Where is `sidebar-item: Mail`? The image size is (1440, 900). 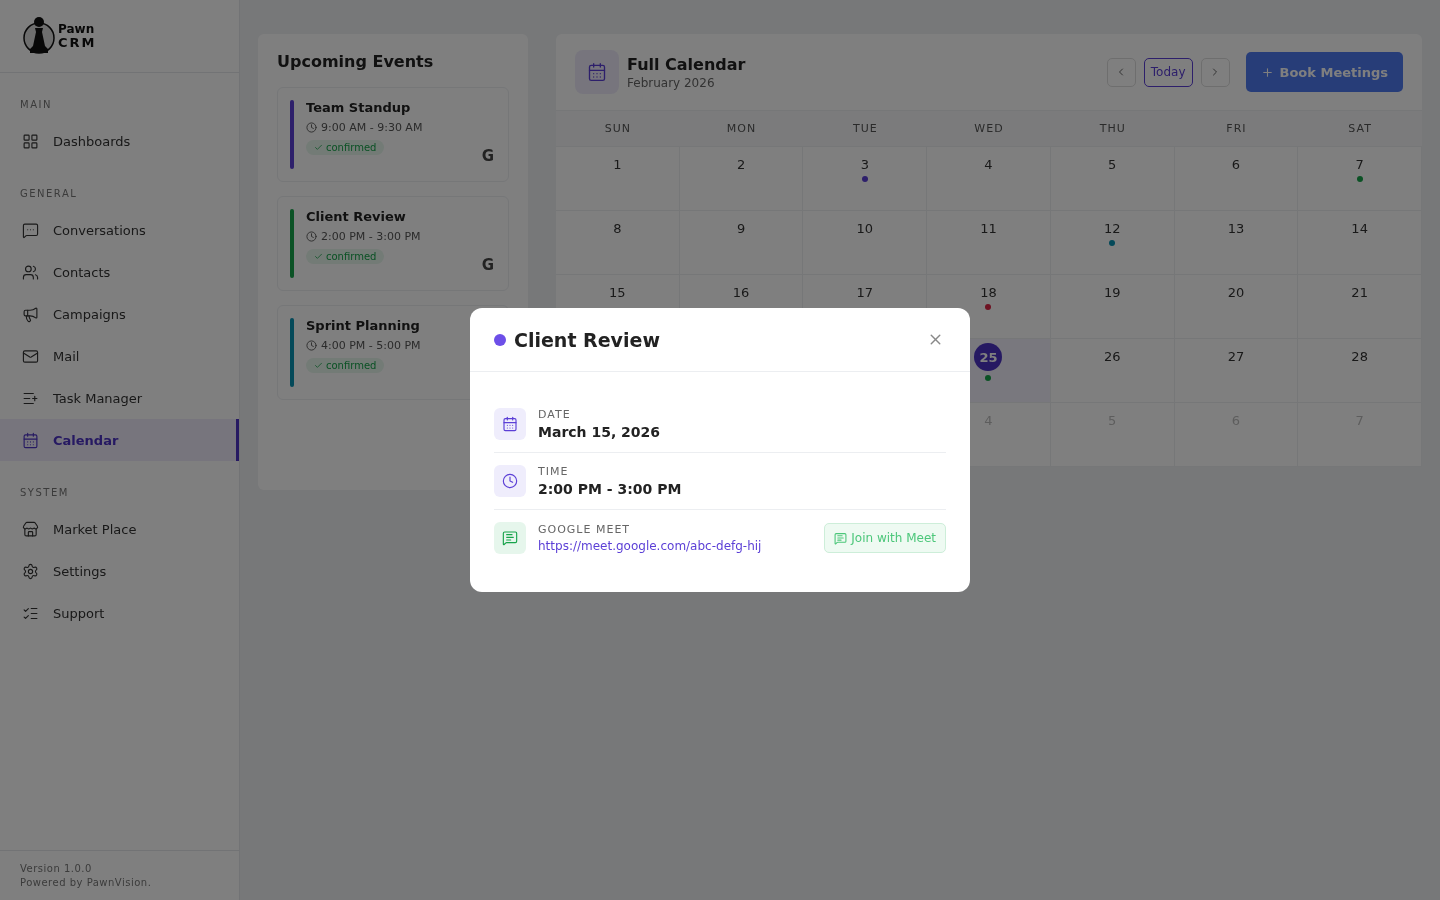 sidebar-item: Mail is located at coordinates (119, 356).